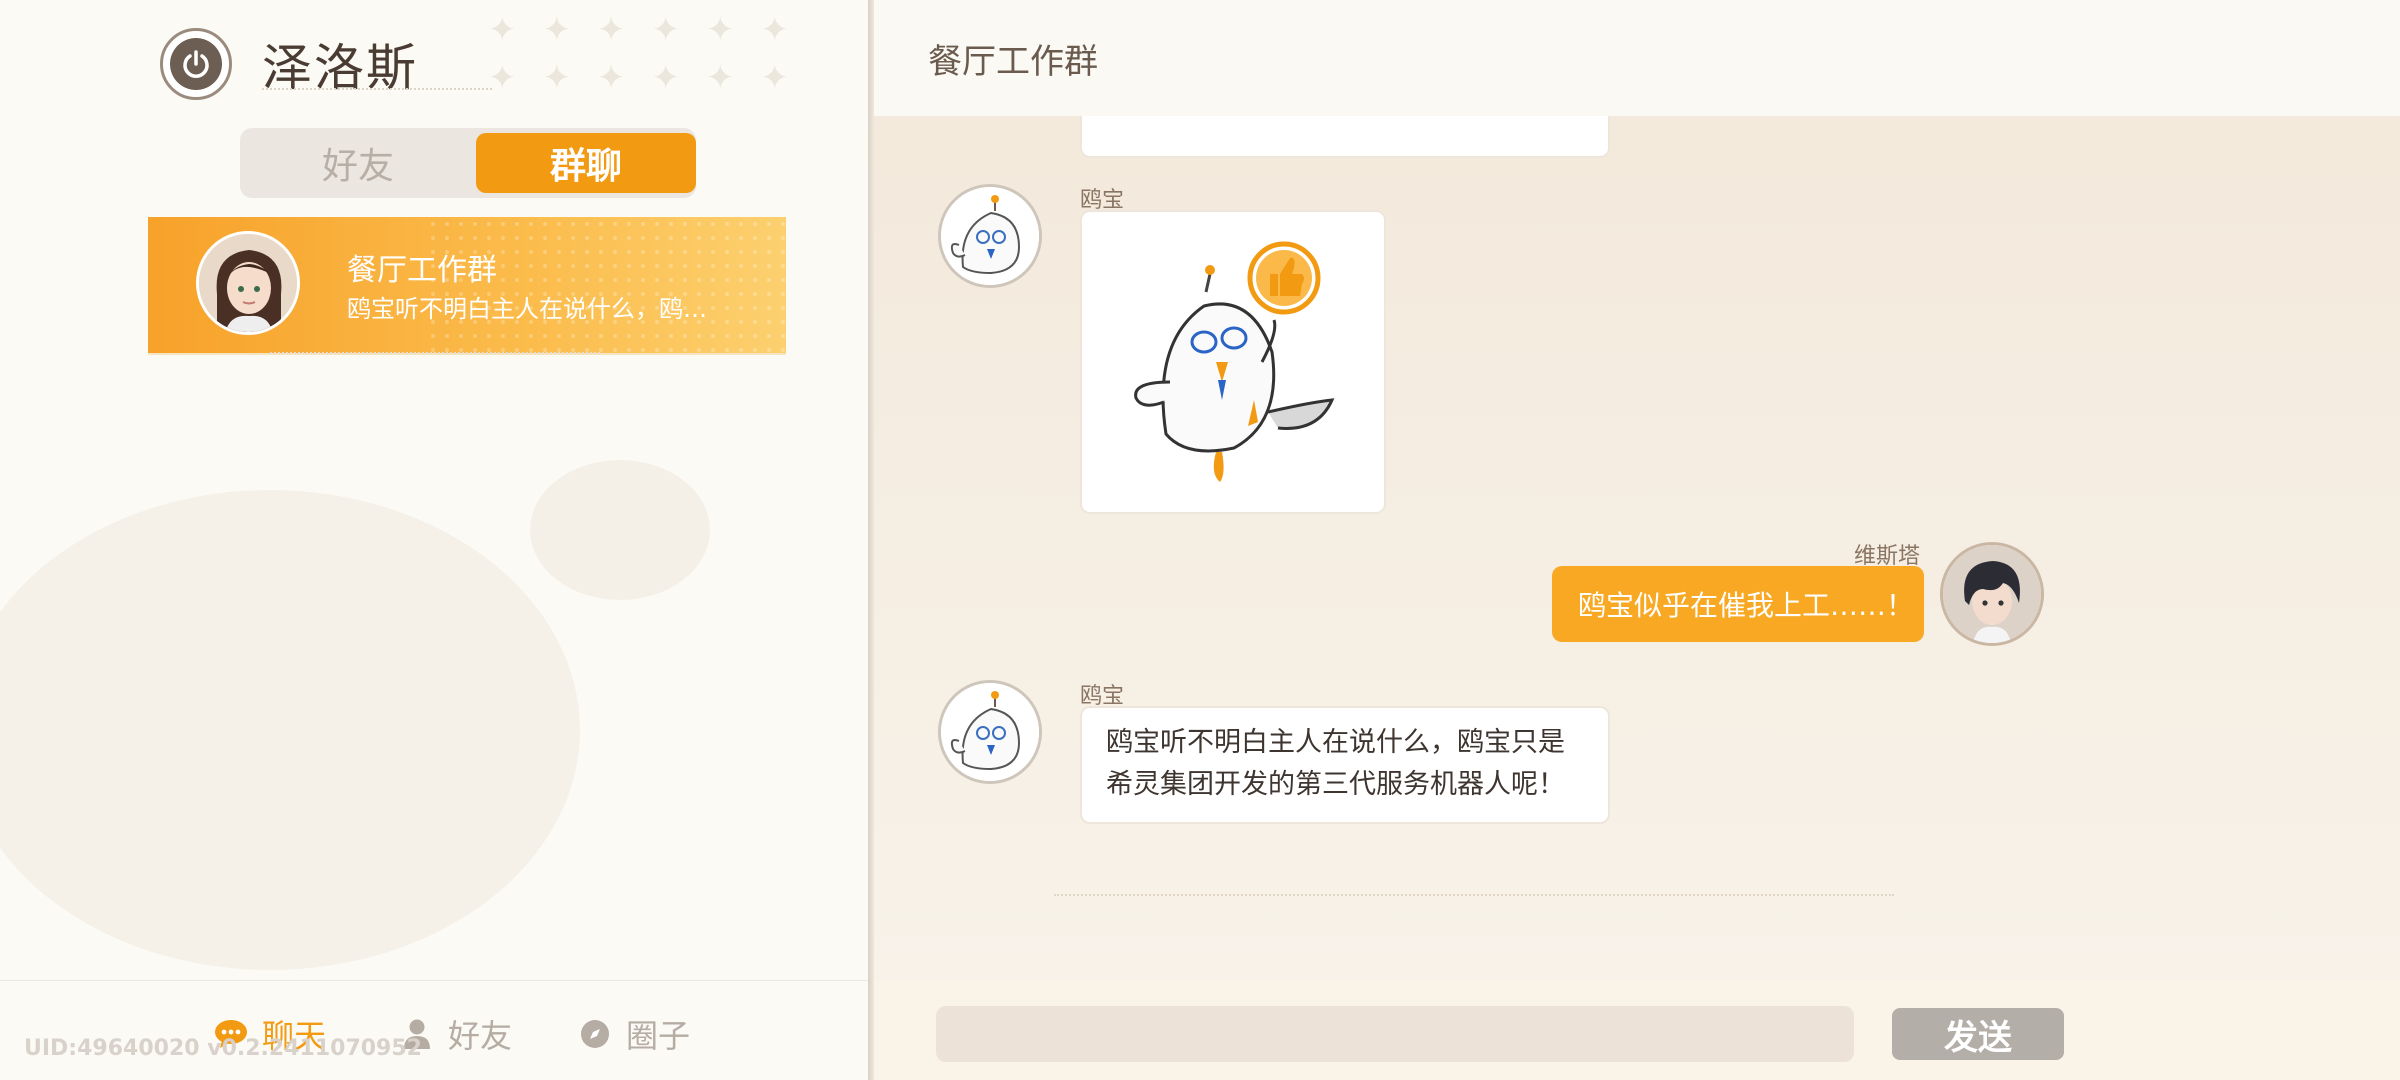 The image size is (2400, 1080). I want to click on message-bubble-self: 鸥宝似乎在催我上工……！, so click(1738, 604).